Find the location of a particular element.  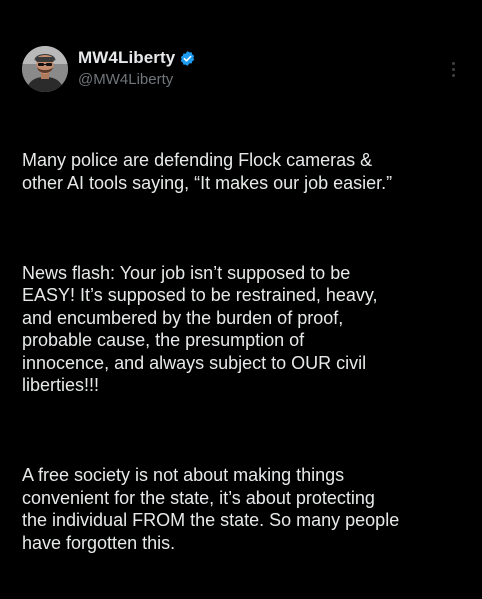

profile-avatar-image is located at coordinates (45, 69).